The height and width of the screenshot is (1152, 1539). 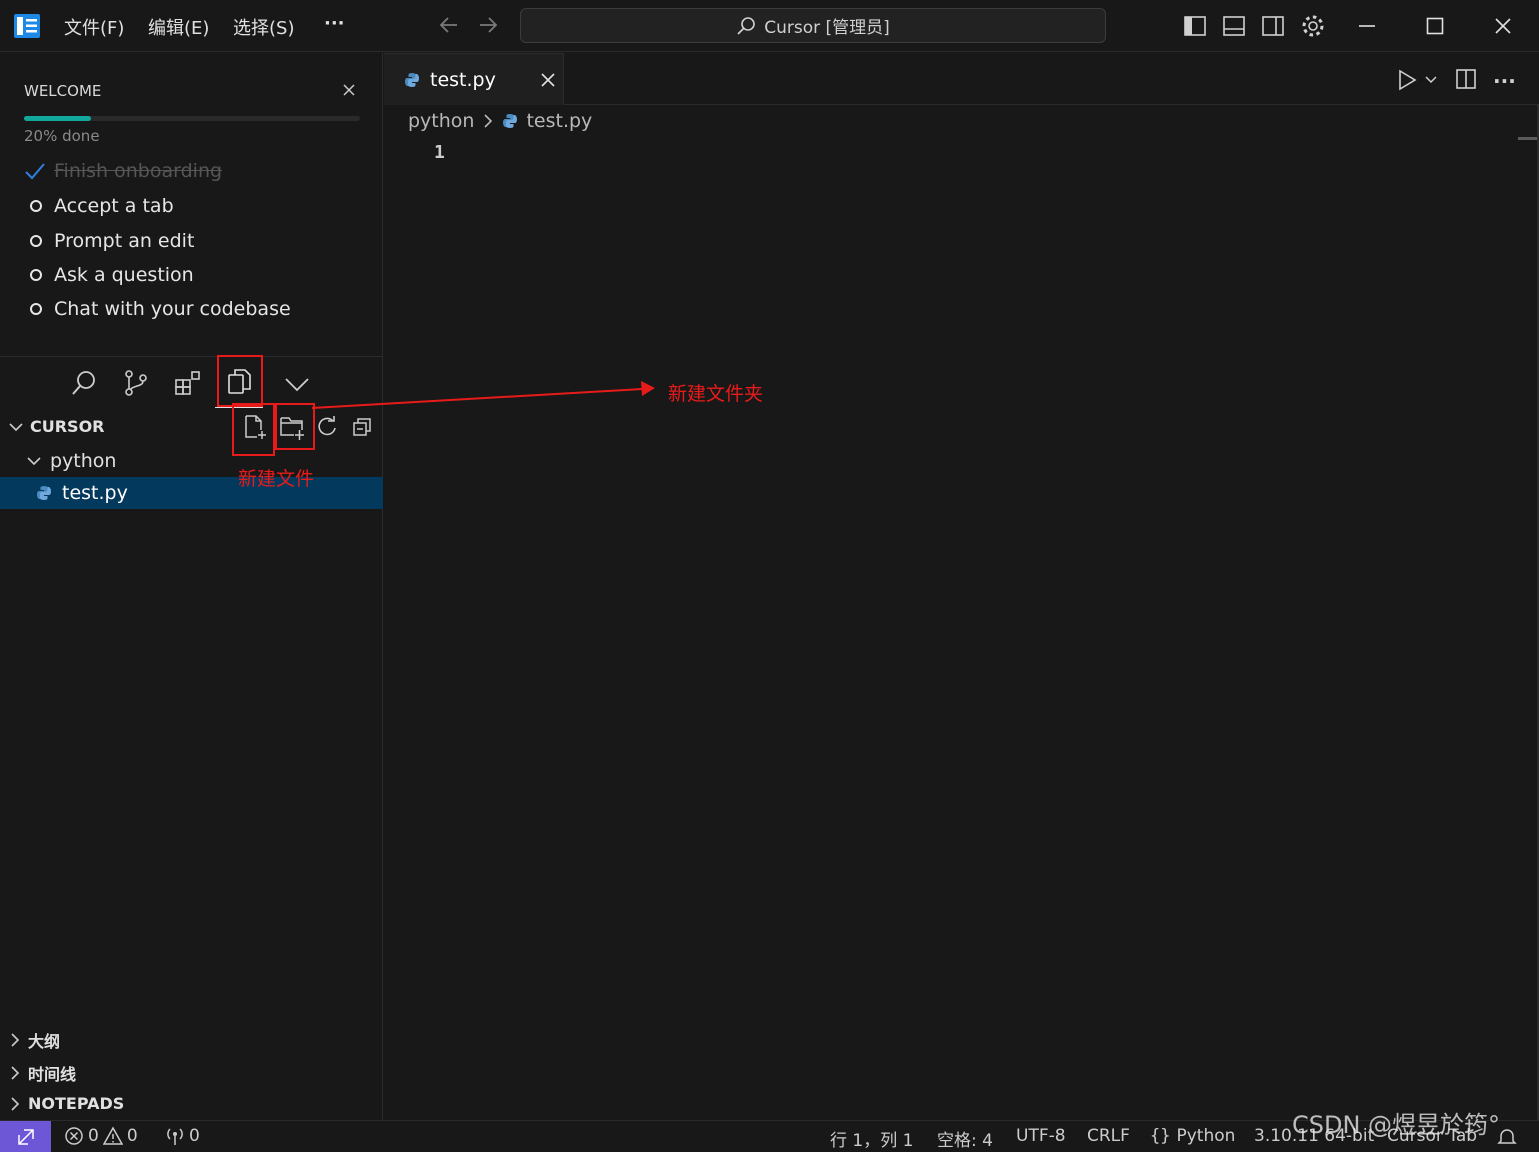 I want to click on ports-indicator: 0, so click(x=182, y=1136).